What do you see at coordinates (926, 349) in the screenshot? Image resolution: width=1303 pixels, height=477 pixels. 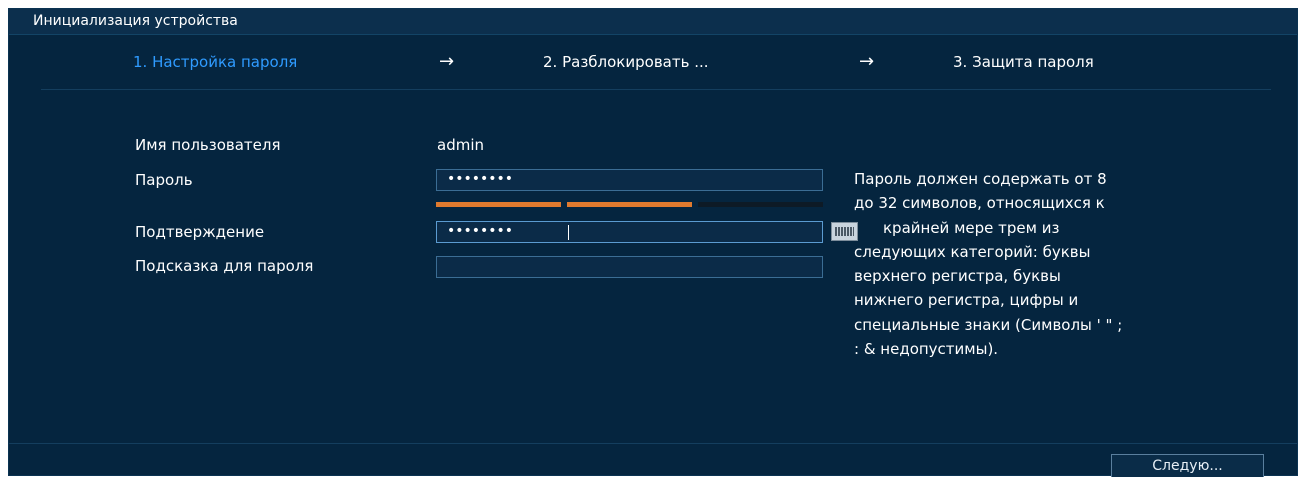 I see `help-line: : & недопустимы).` at bounding box center [926, 349].